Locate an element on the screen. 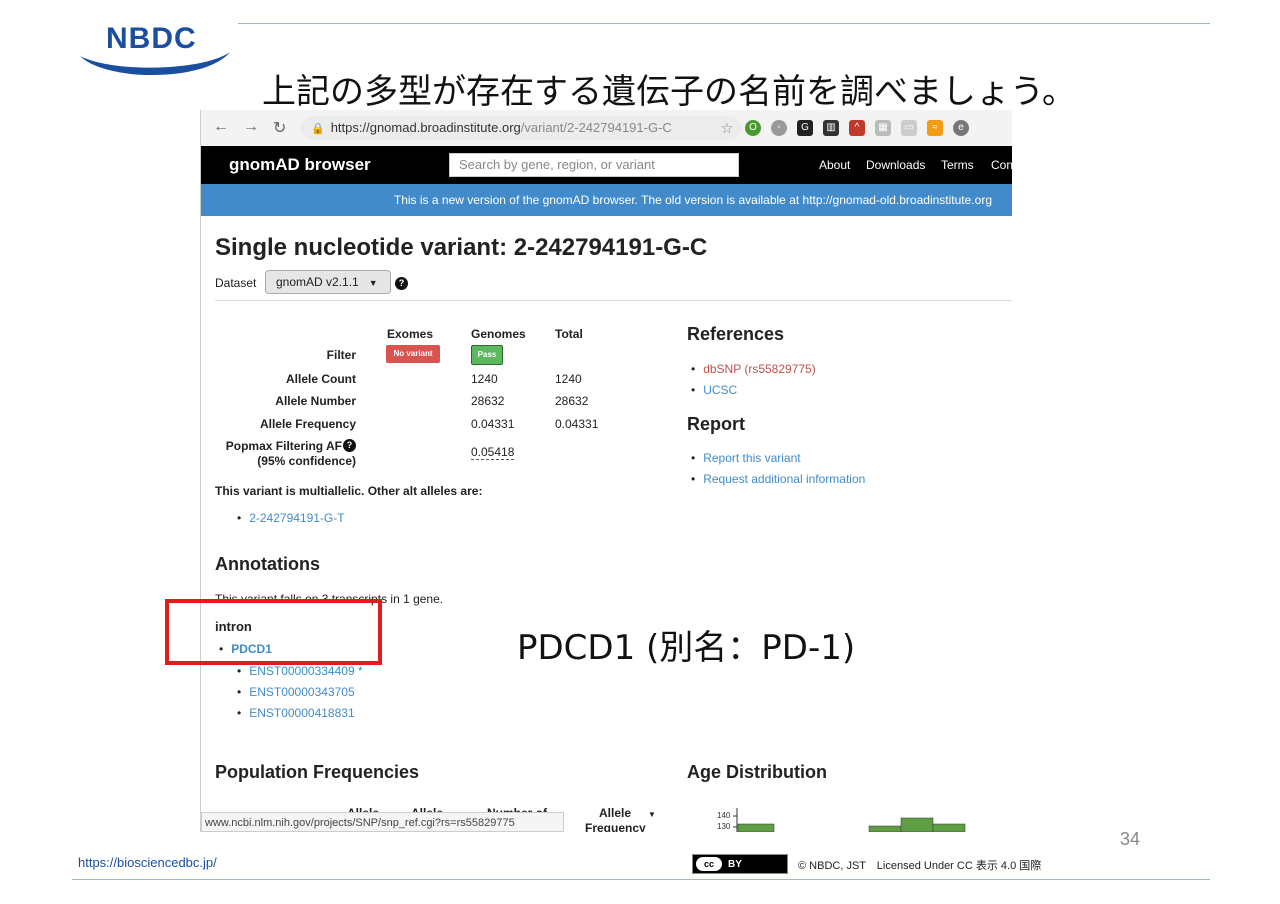 This screenshot has height=904, width=1280. ucsc-link: UCSC is located at coordinates (720, 390).